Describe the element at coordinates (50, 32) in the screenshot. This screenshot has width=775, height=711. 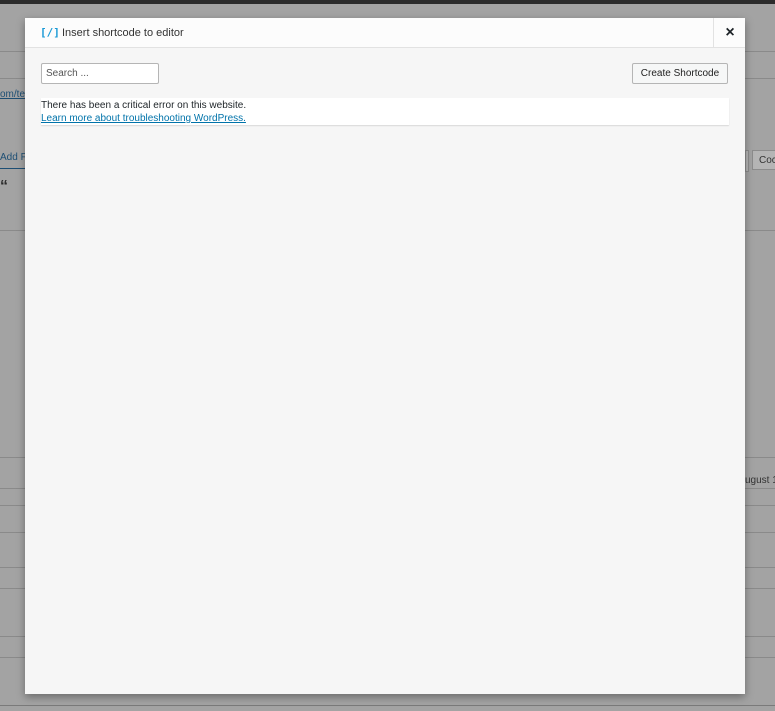
I see `shortcode-icon: [/]` at that location.